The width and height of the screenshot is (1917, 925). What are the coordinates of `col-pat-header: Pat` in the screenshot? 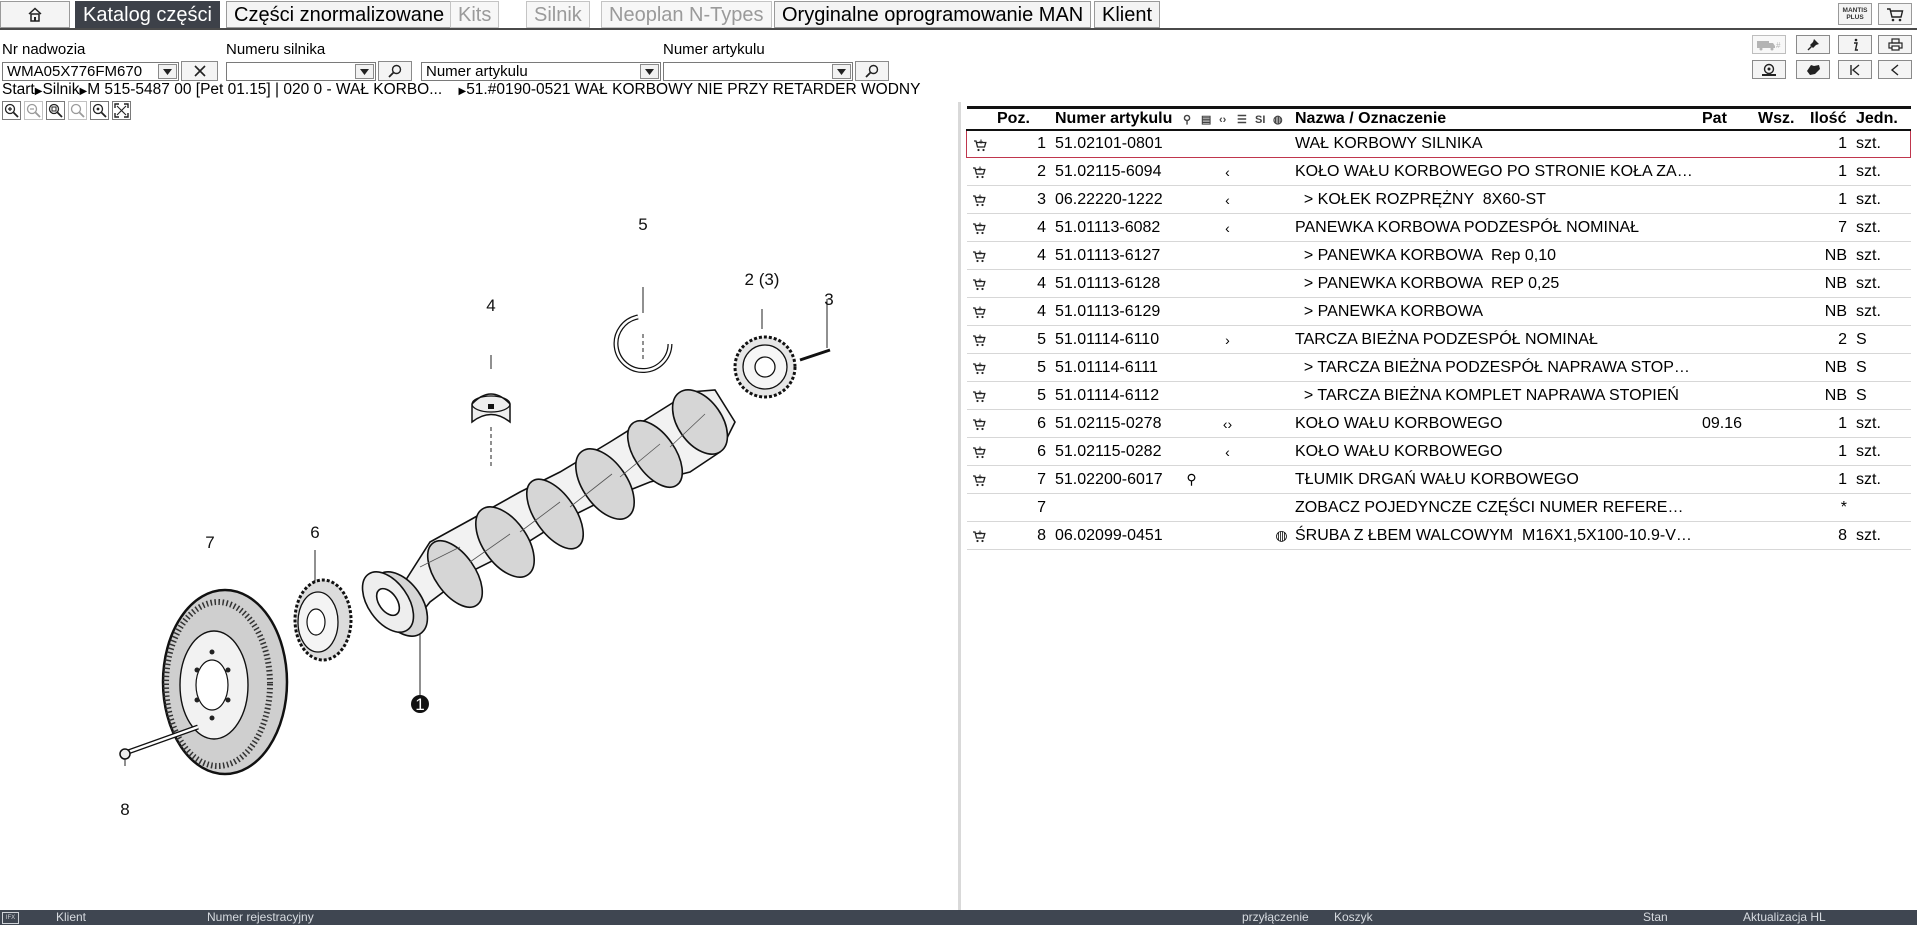 It's located at (1725, 118).